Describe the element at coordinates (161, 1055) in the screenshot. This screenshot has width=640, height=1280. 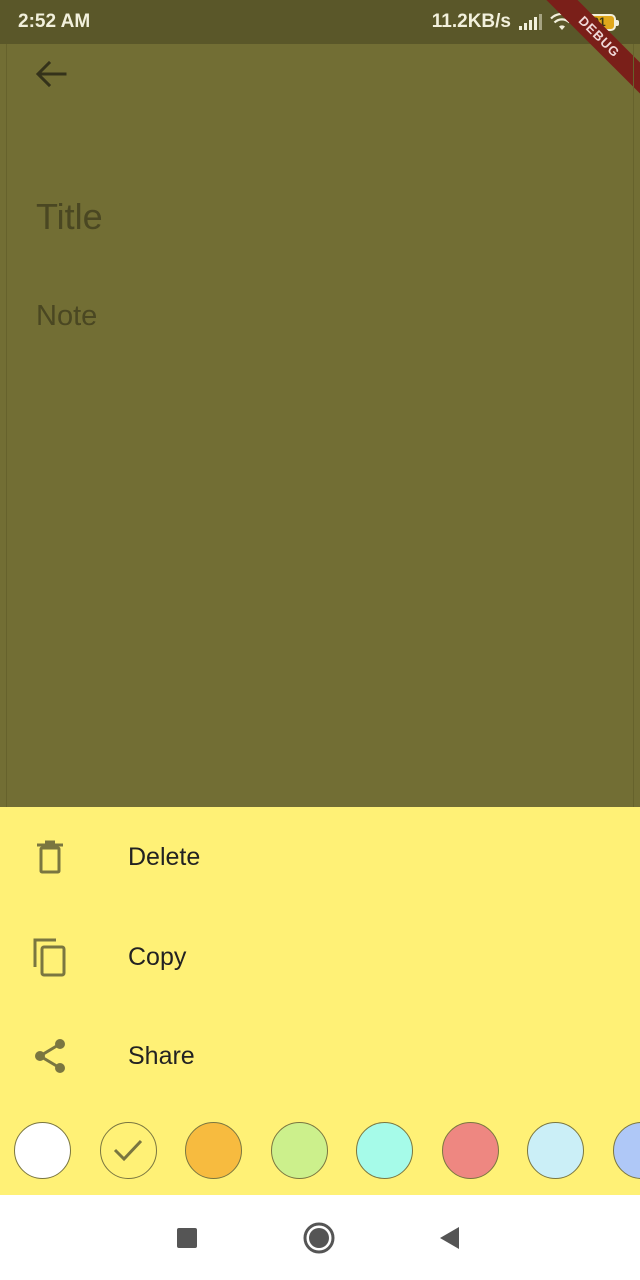
I see `share-label: Share` at that location.